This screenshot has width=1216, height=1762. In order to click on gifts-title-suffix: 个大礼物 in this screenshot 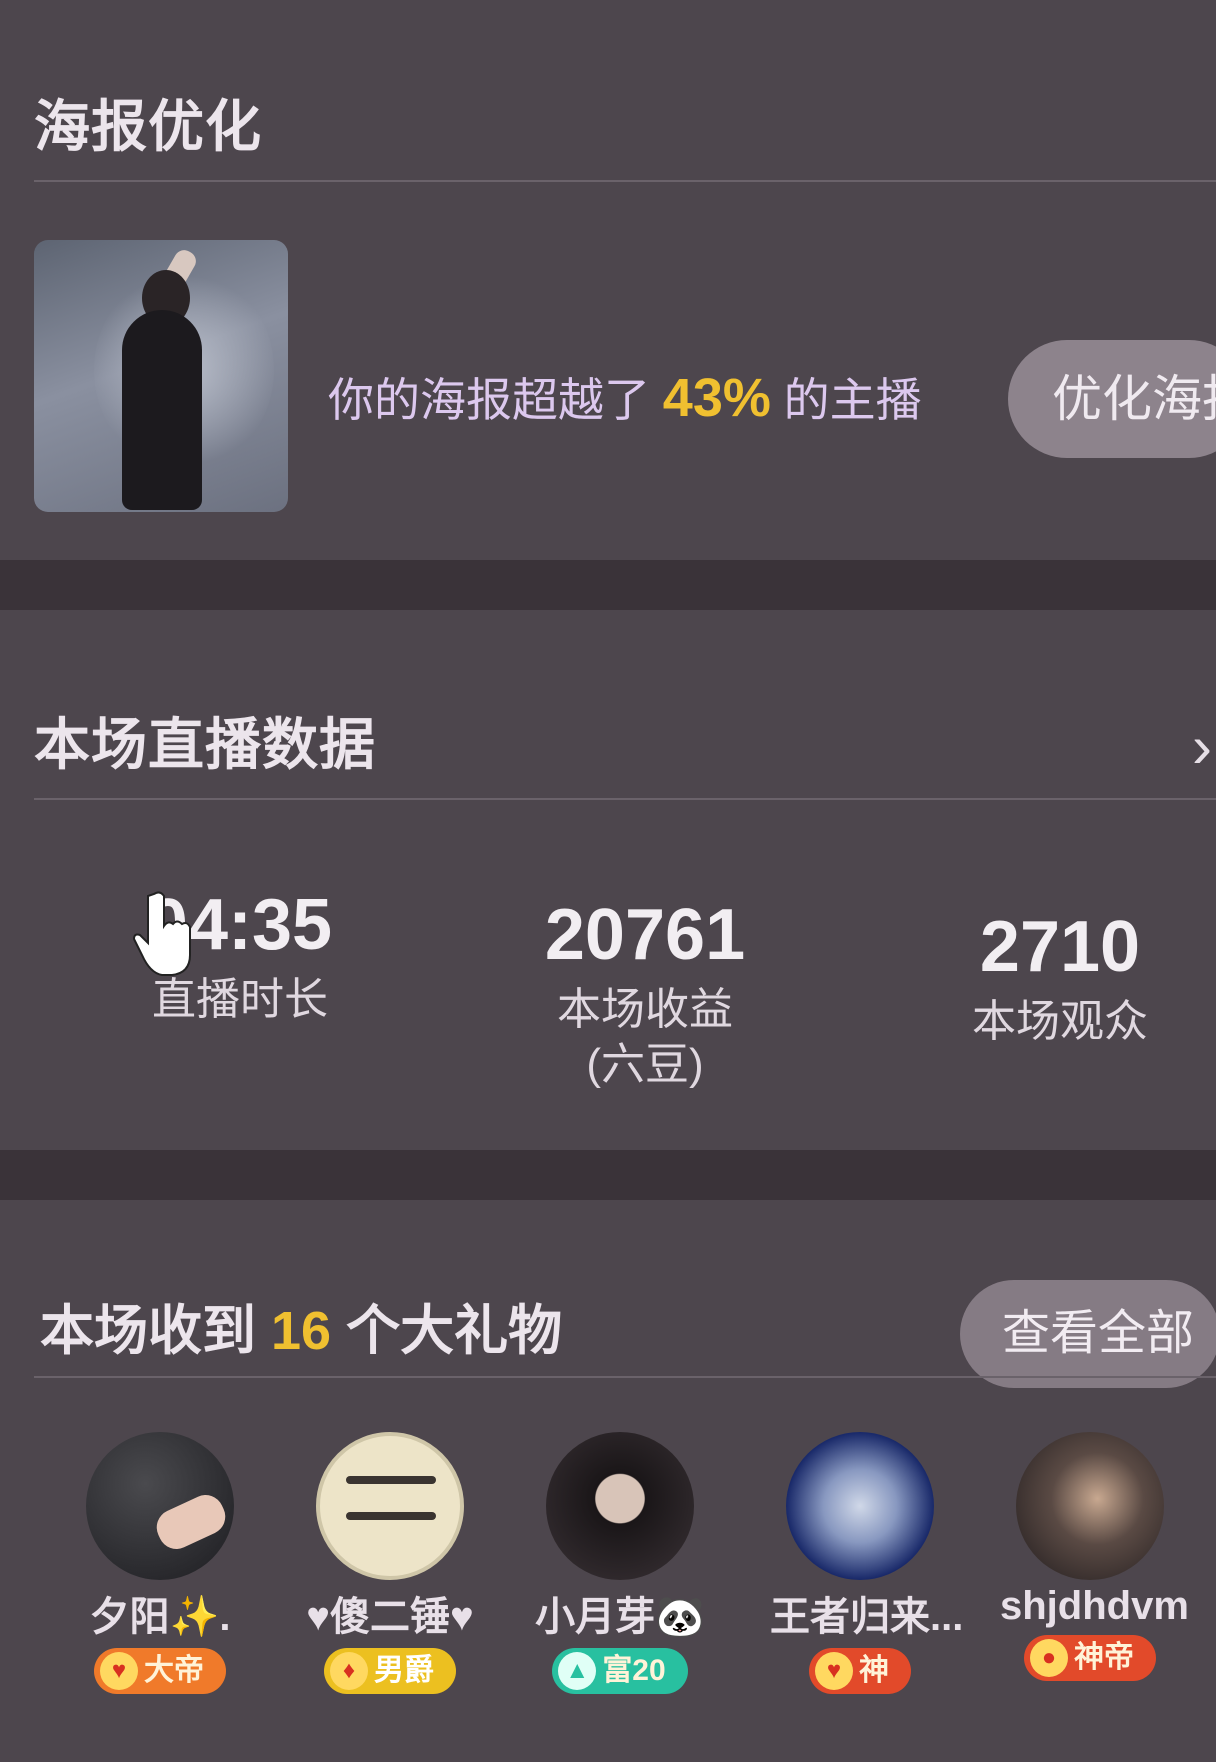, I will do `click(454, 1331)`.